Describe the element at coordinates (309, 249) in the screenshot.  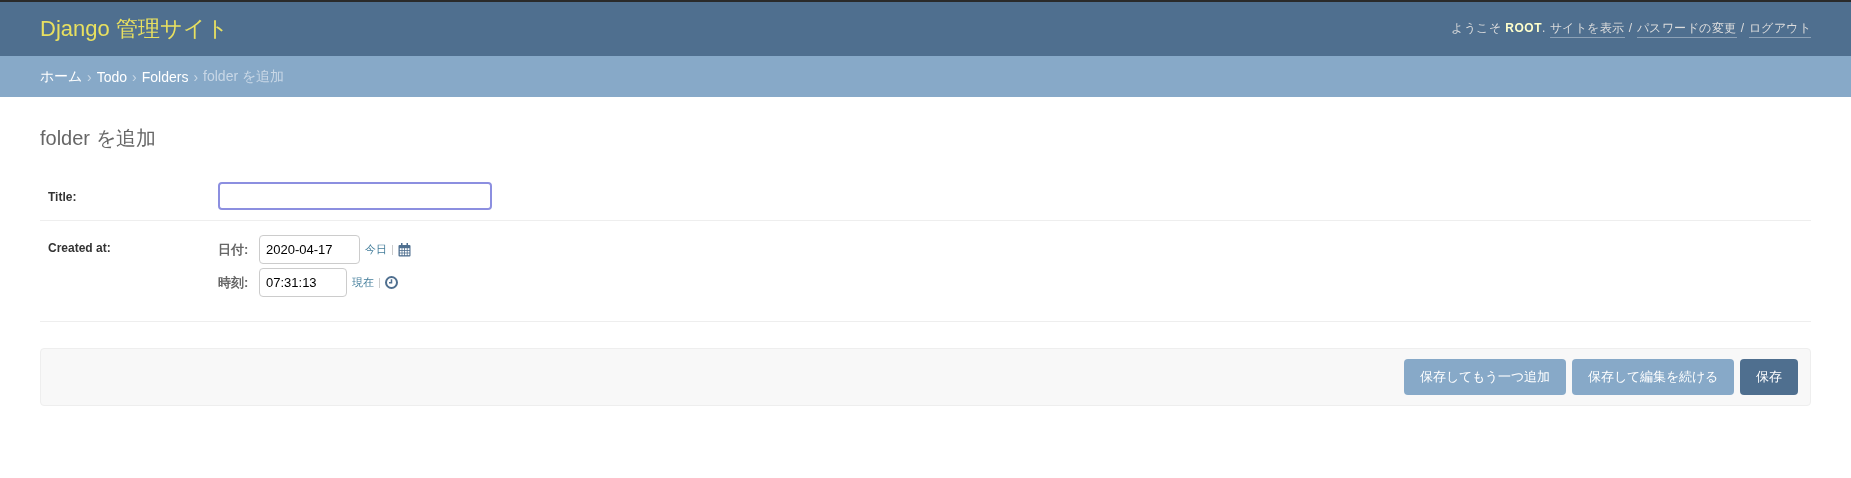
I see `date-input: 2020-04-17` at that location.